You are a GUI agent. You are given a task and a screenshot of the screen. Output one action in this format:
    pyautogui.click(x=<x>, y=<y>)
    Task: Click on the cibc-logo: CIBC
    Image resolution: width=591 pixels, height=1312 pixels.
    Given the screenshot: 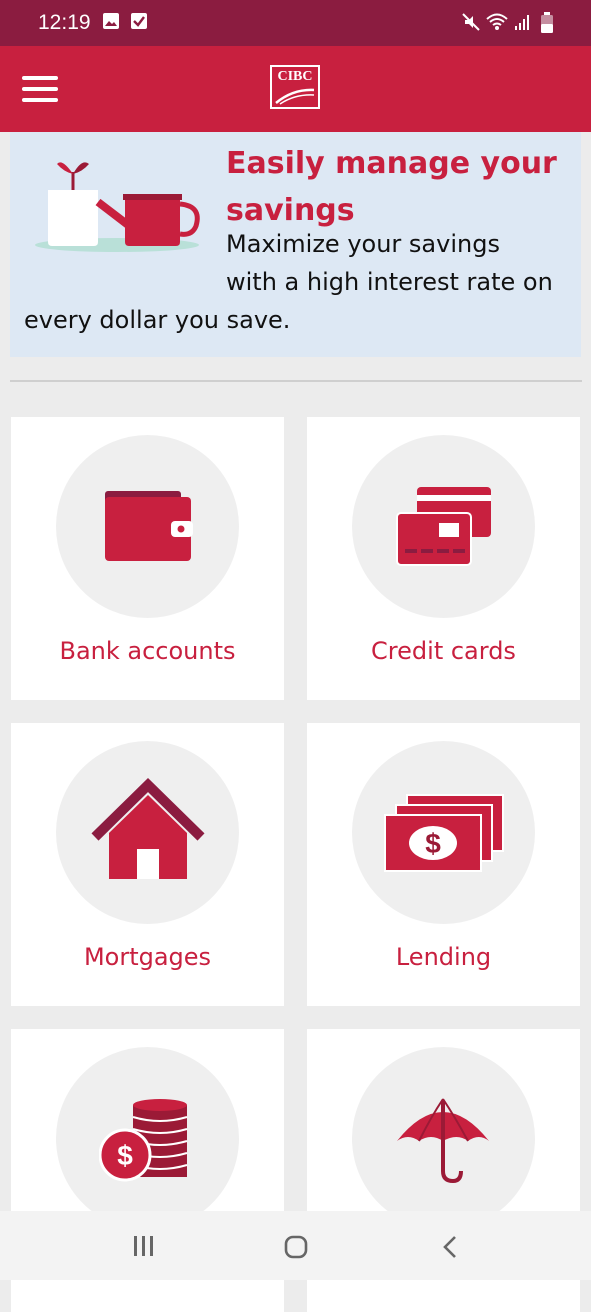 What is the action you would take?
    pyautogui.click(x=295, y=87)
    